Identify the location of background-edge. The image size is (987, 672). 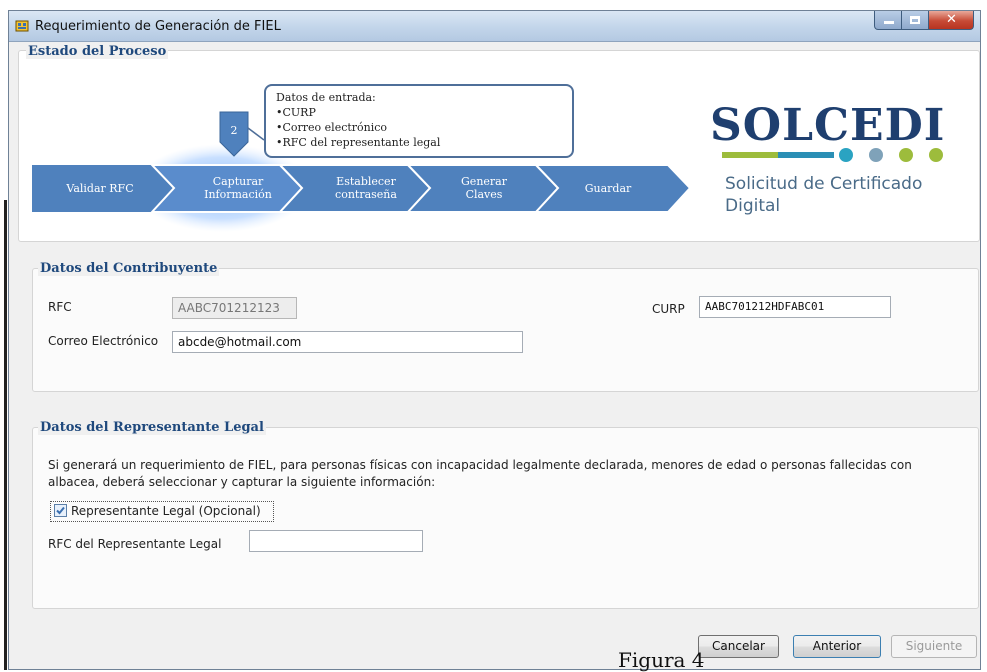
(4, 335).